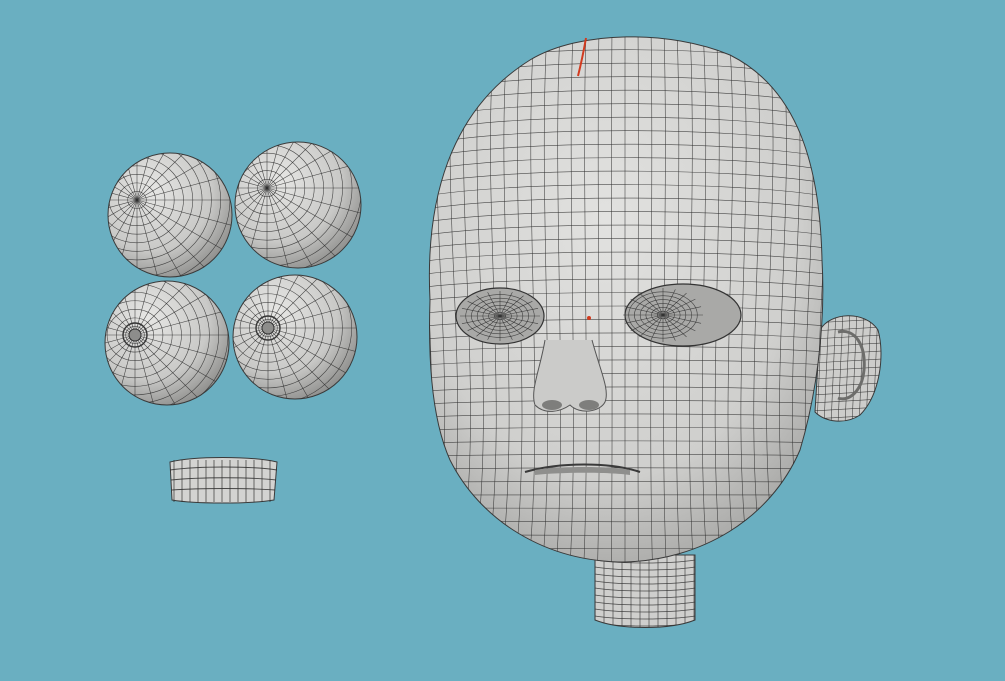 This screenshot has height=681, width=1005. Describe the element at coordinates (552, 405) in the screenshot. I see `left-nostril` at that location.